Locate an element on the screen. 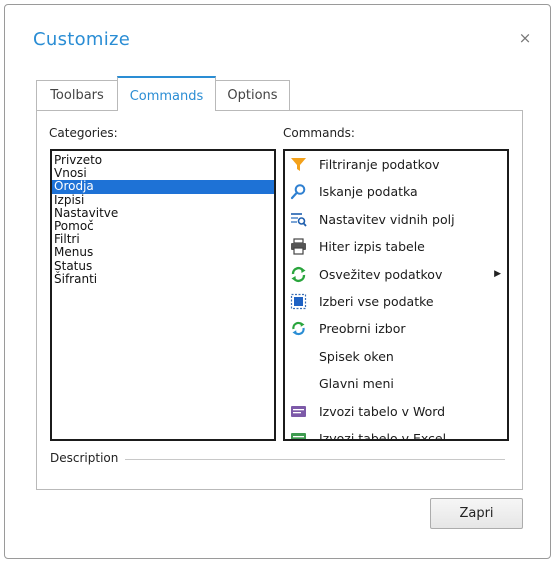  command-item: Izvozi tabelo v Word is located at coordinates (396, 411).